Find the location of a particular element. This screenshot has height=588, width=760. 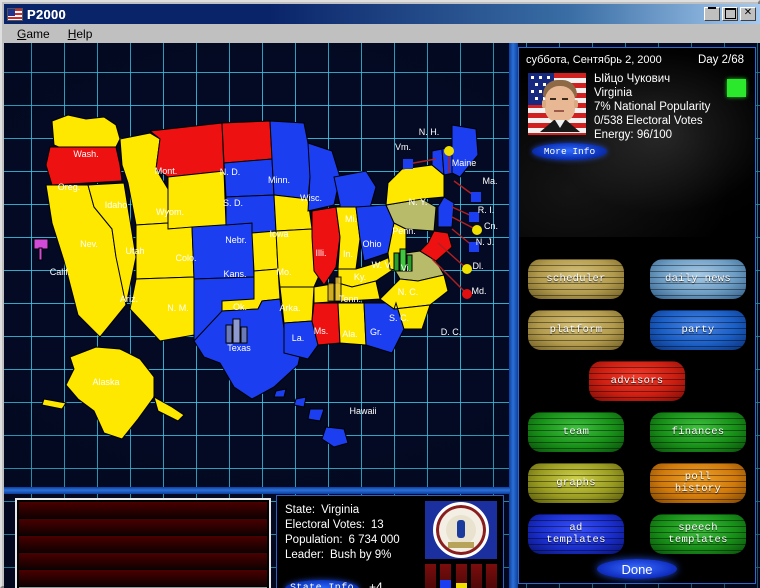

state-field-state: State: Virginia is located at coordinates (342, 510).